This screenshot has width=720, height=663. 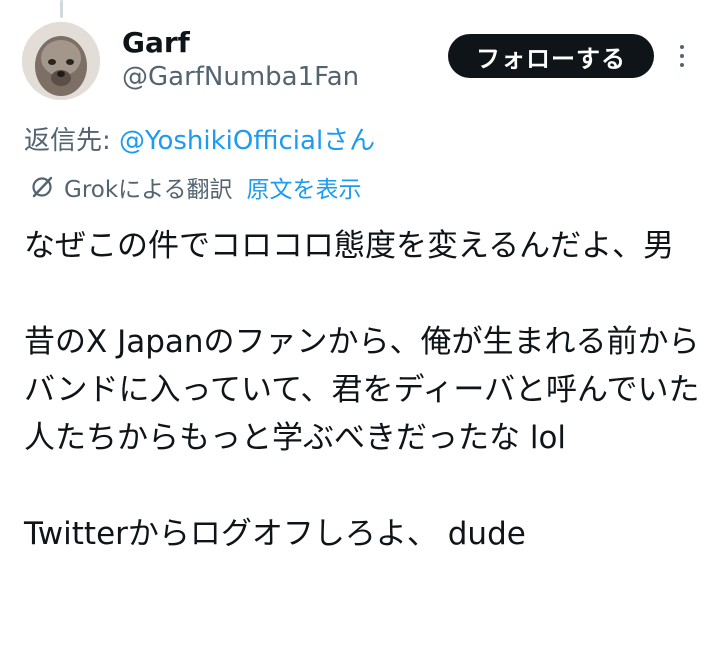 I want to click on avatar, so click(x=61, y=61).